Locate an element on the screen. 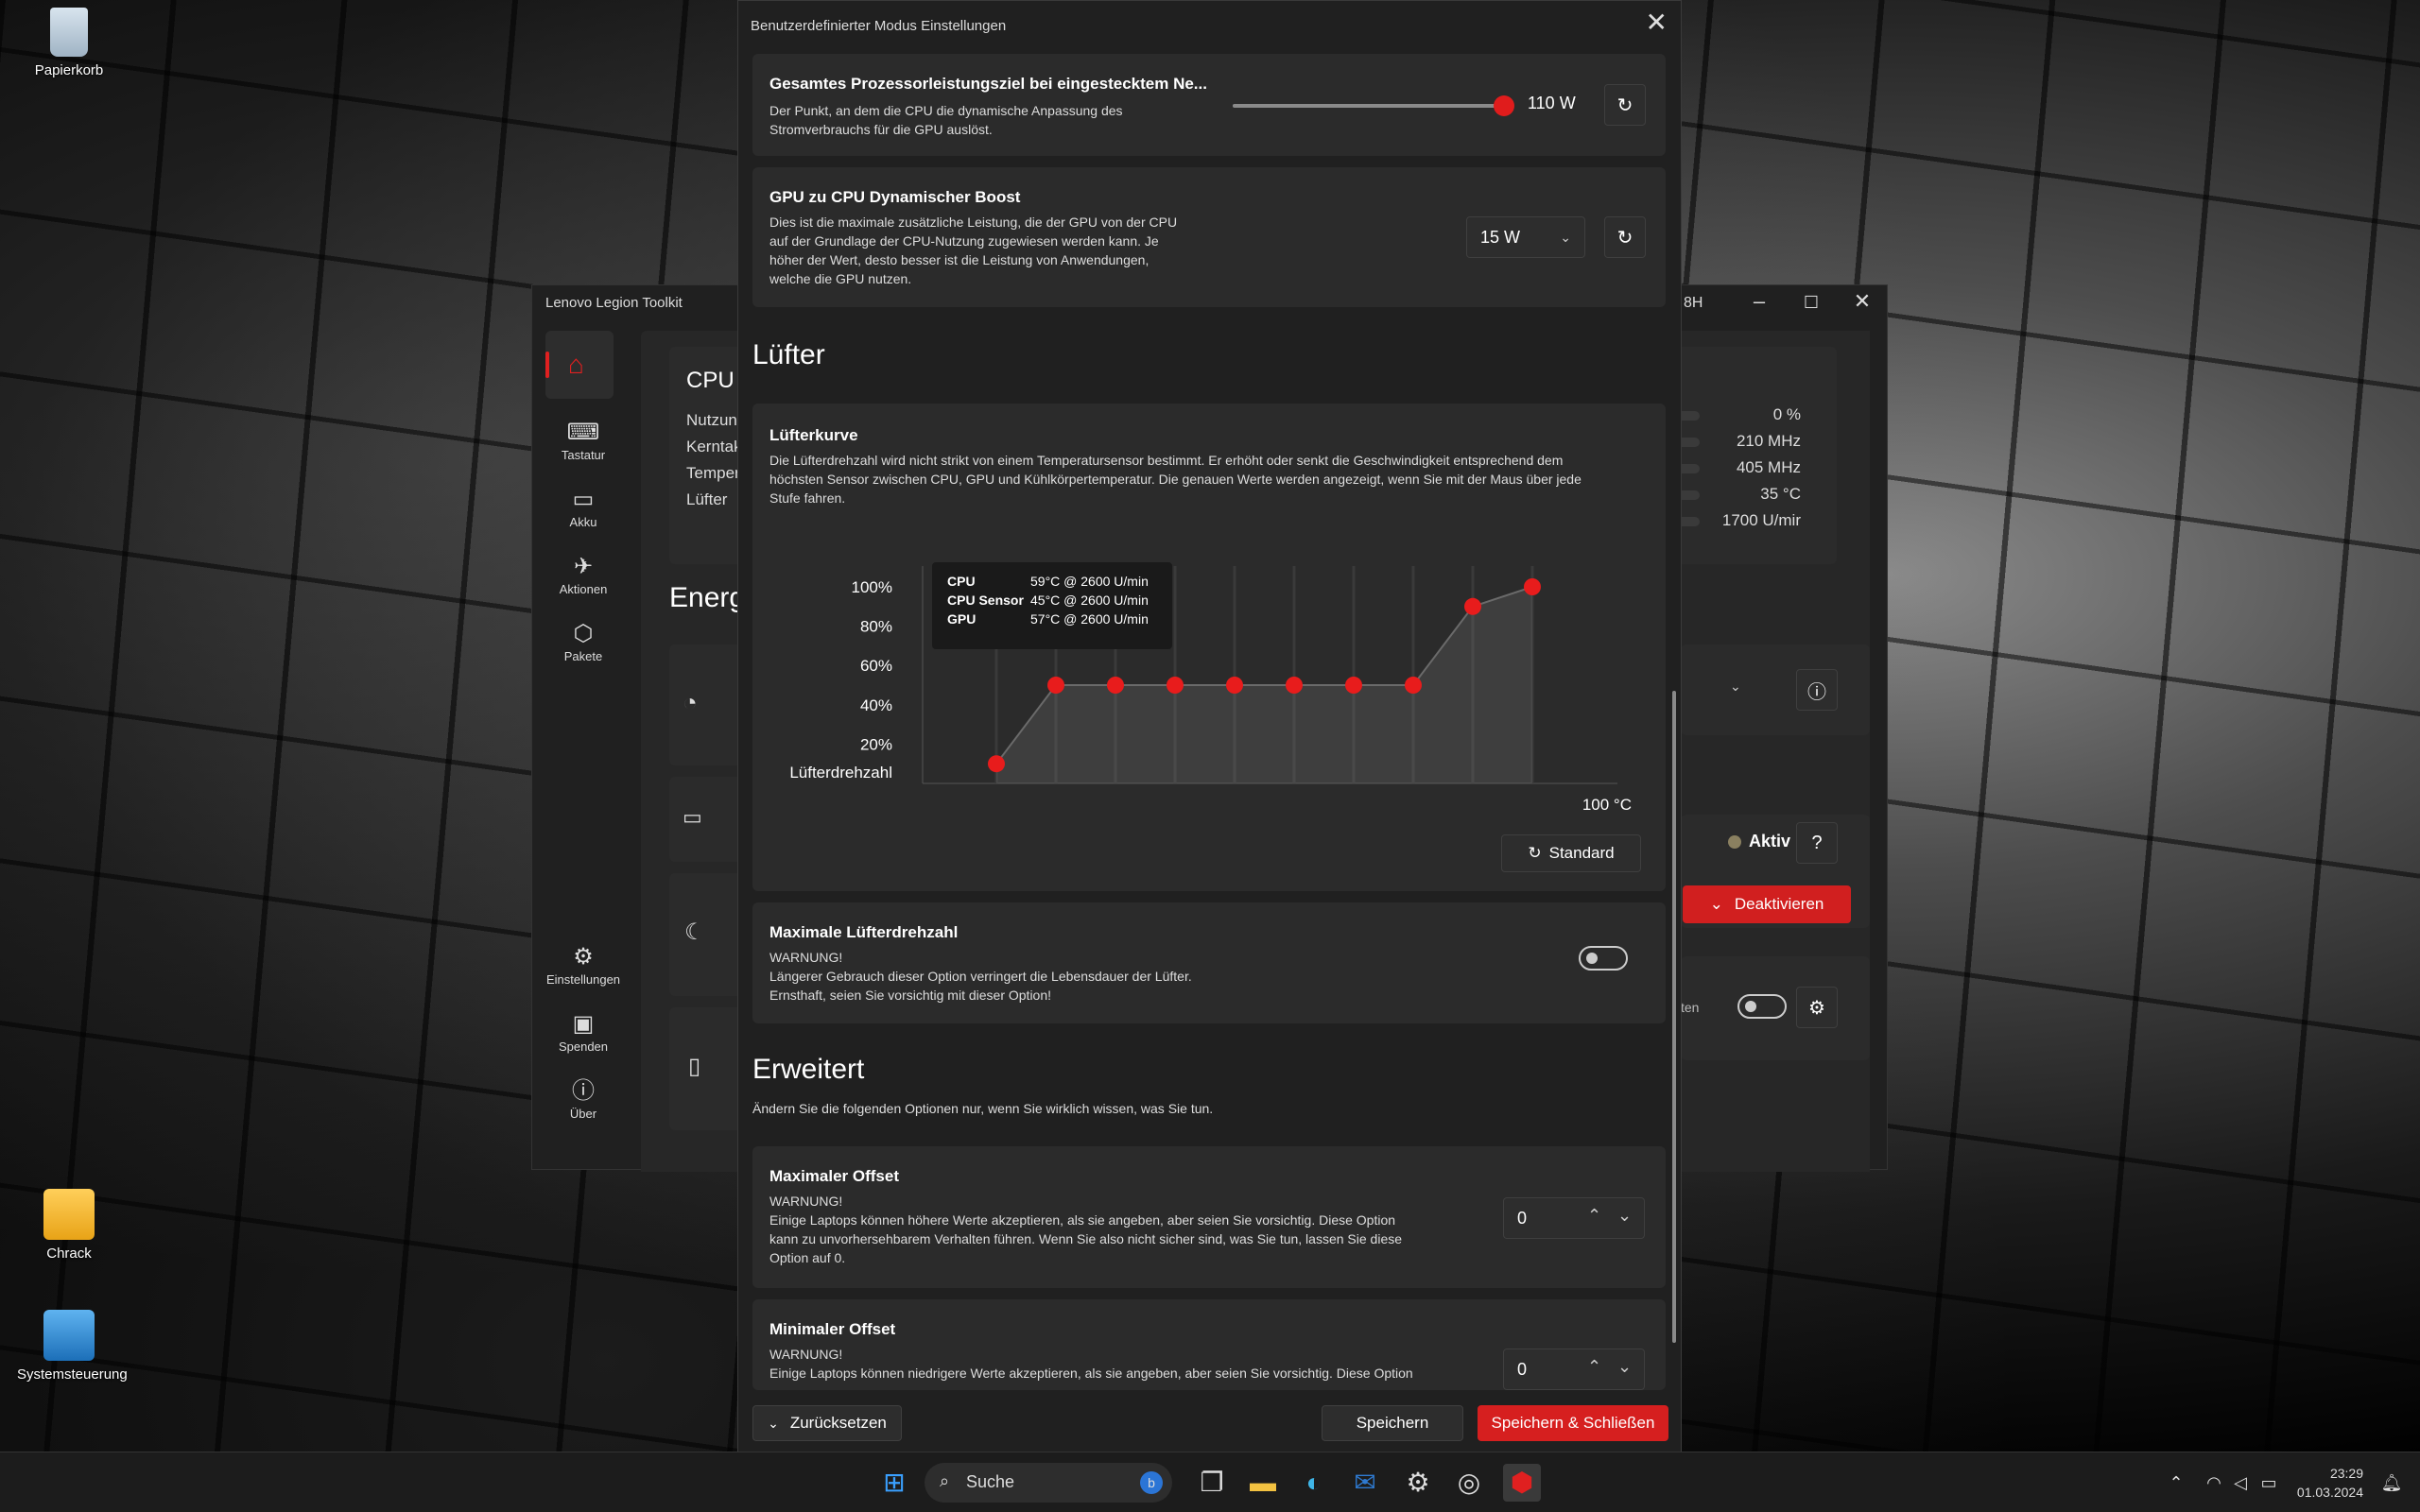  nav-label: Tastatur is located at coordinates (583, 455).